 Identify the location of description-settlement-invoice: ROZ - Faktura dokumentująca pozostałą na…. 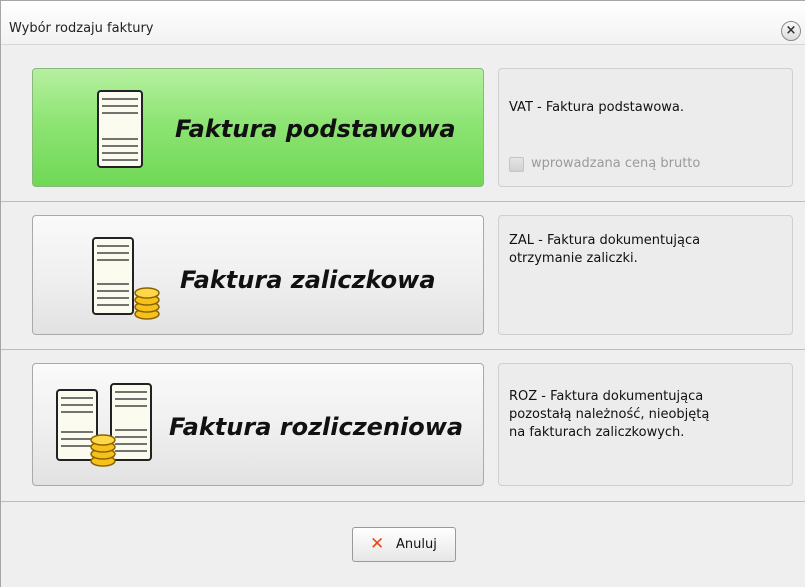
(644, 415).